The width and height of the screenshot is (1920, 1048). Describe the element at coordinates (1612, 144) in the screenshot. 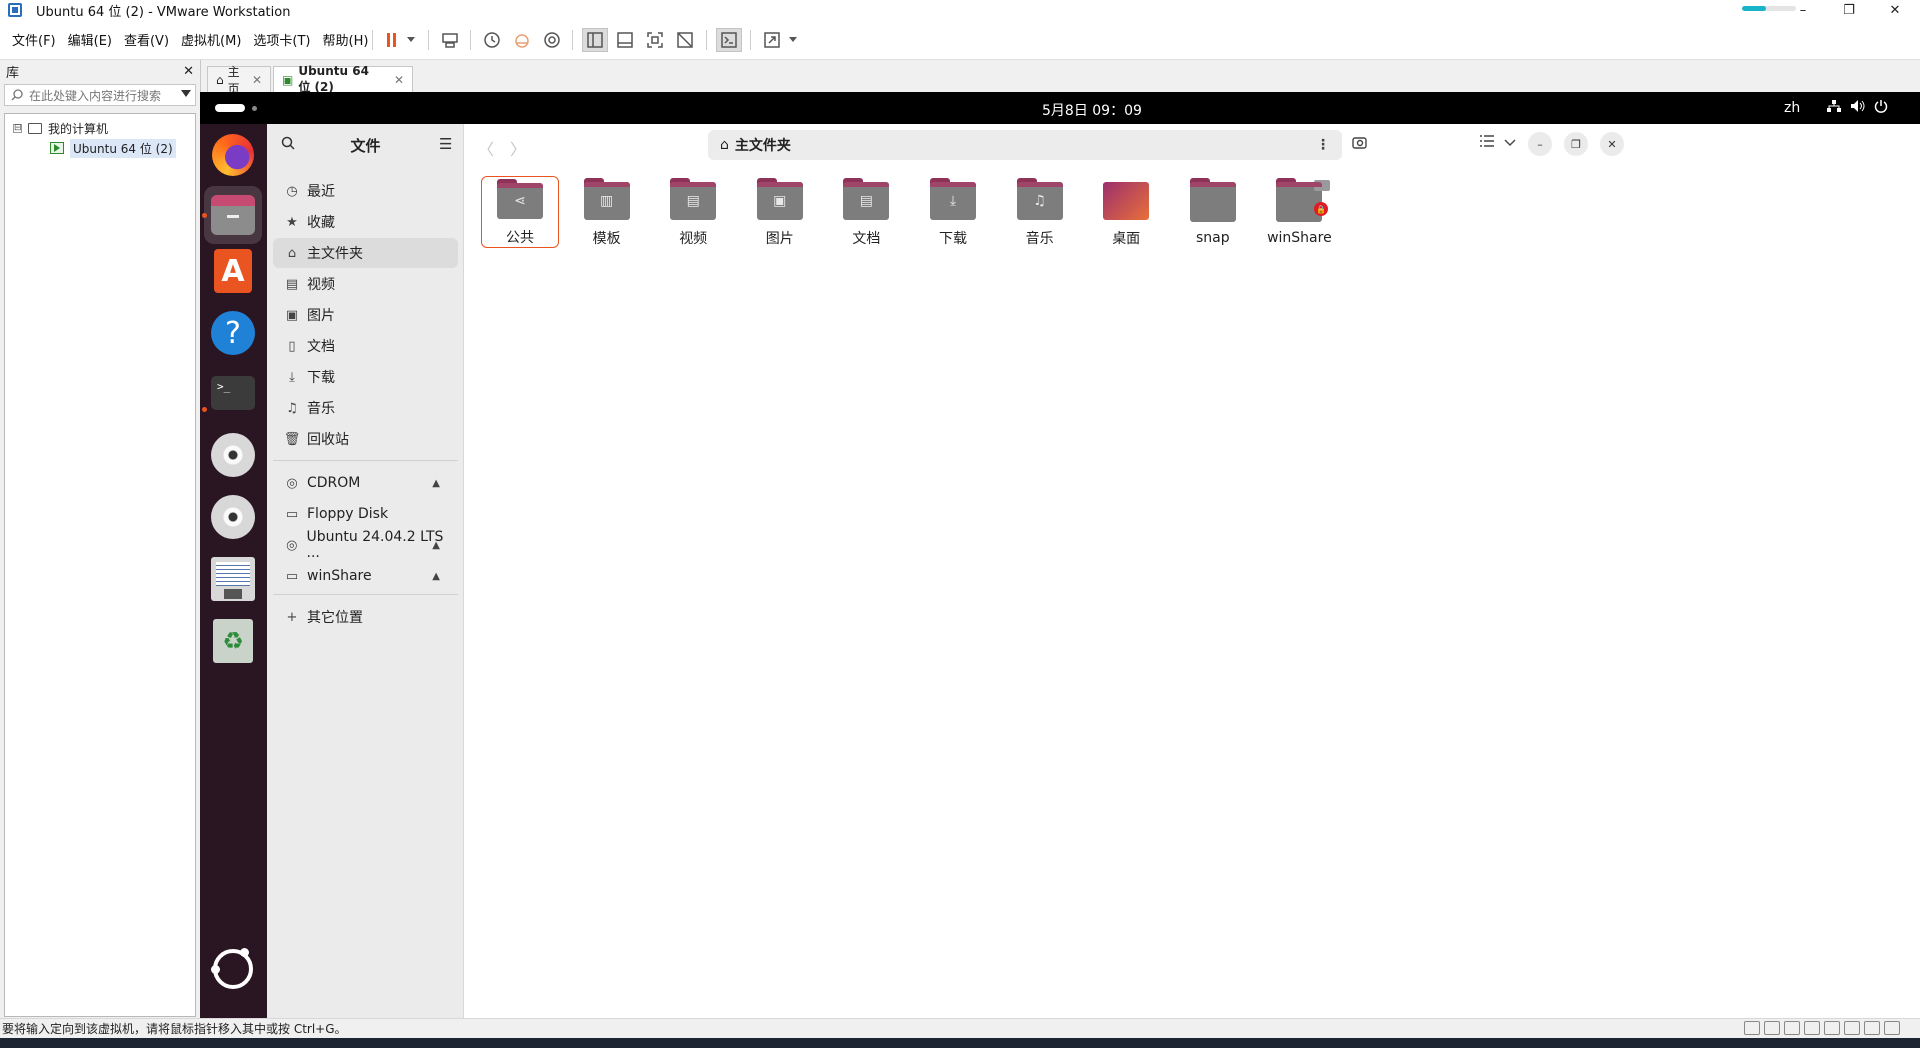

I see `window-close-button: ✕` at that location.